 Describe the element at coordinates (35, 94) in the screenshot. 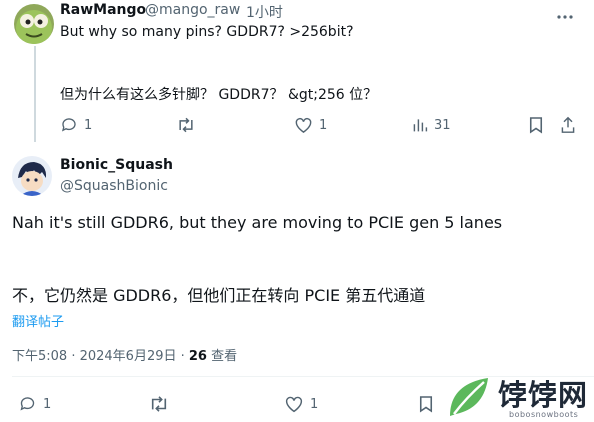

I see `thread-line` at that location.